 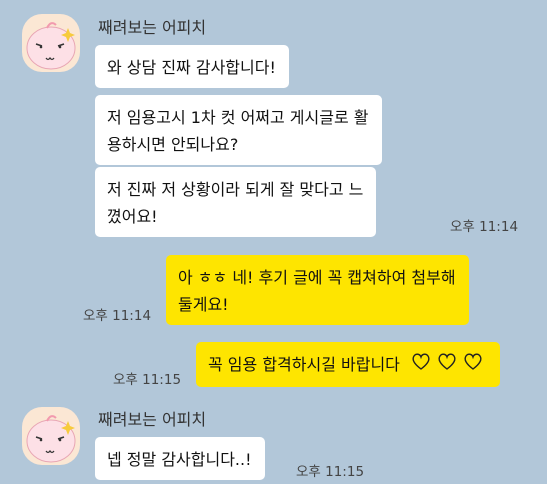 What do you see at coordinates (317, 277) in the screenshot?
I see `message-text: 아 ㅎㅎ 네! 후기 글에 꼭 캡쳐하여 첨부해` at bounding box center [317, 277].